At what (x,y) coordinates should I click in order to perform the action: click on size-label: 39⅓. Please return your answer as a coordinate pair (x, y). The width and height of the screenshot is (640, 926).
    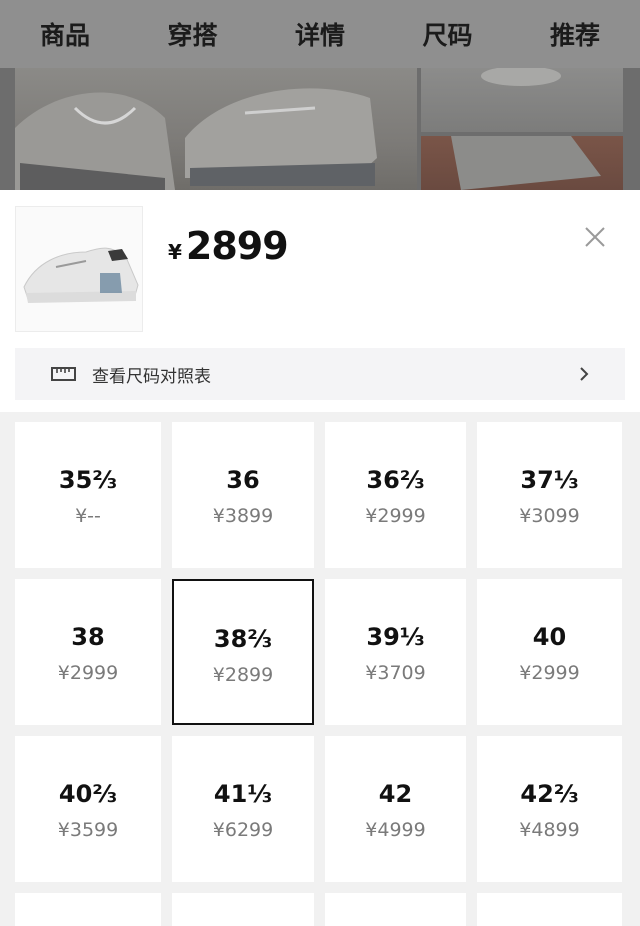
    Looking at the image, I should click on (395, 637).